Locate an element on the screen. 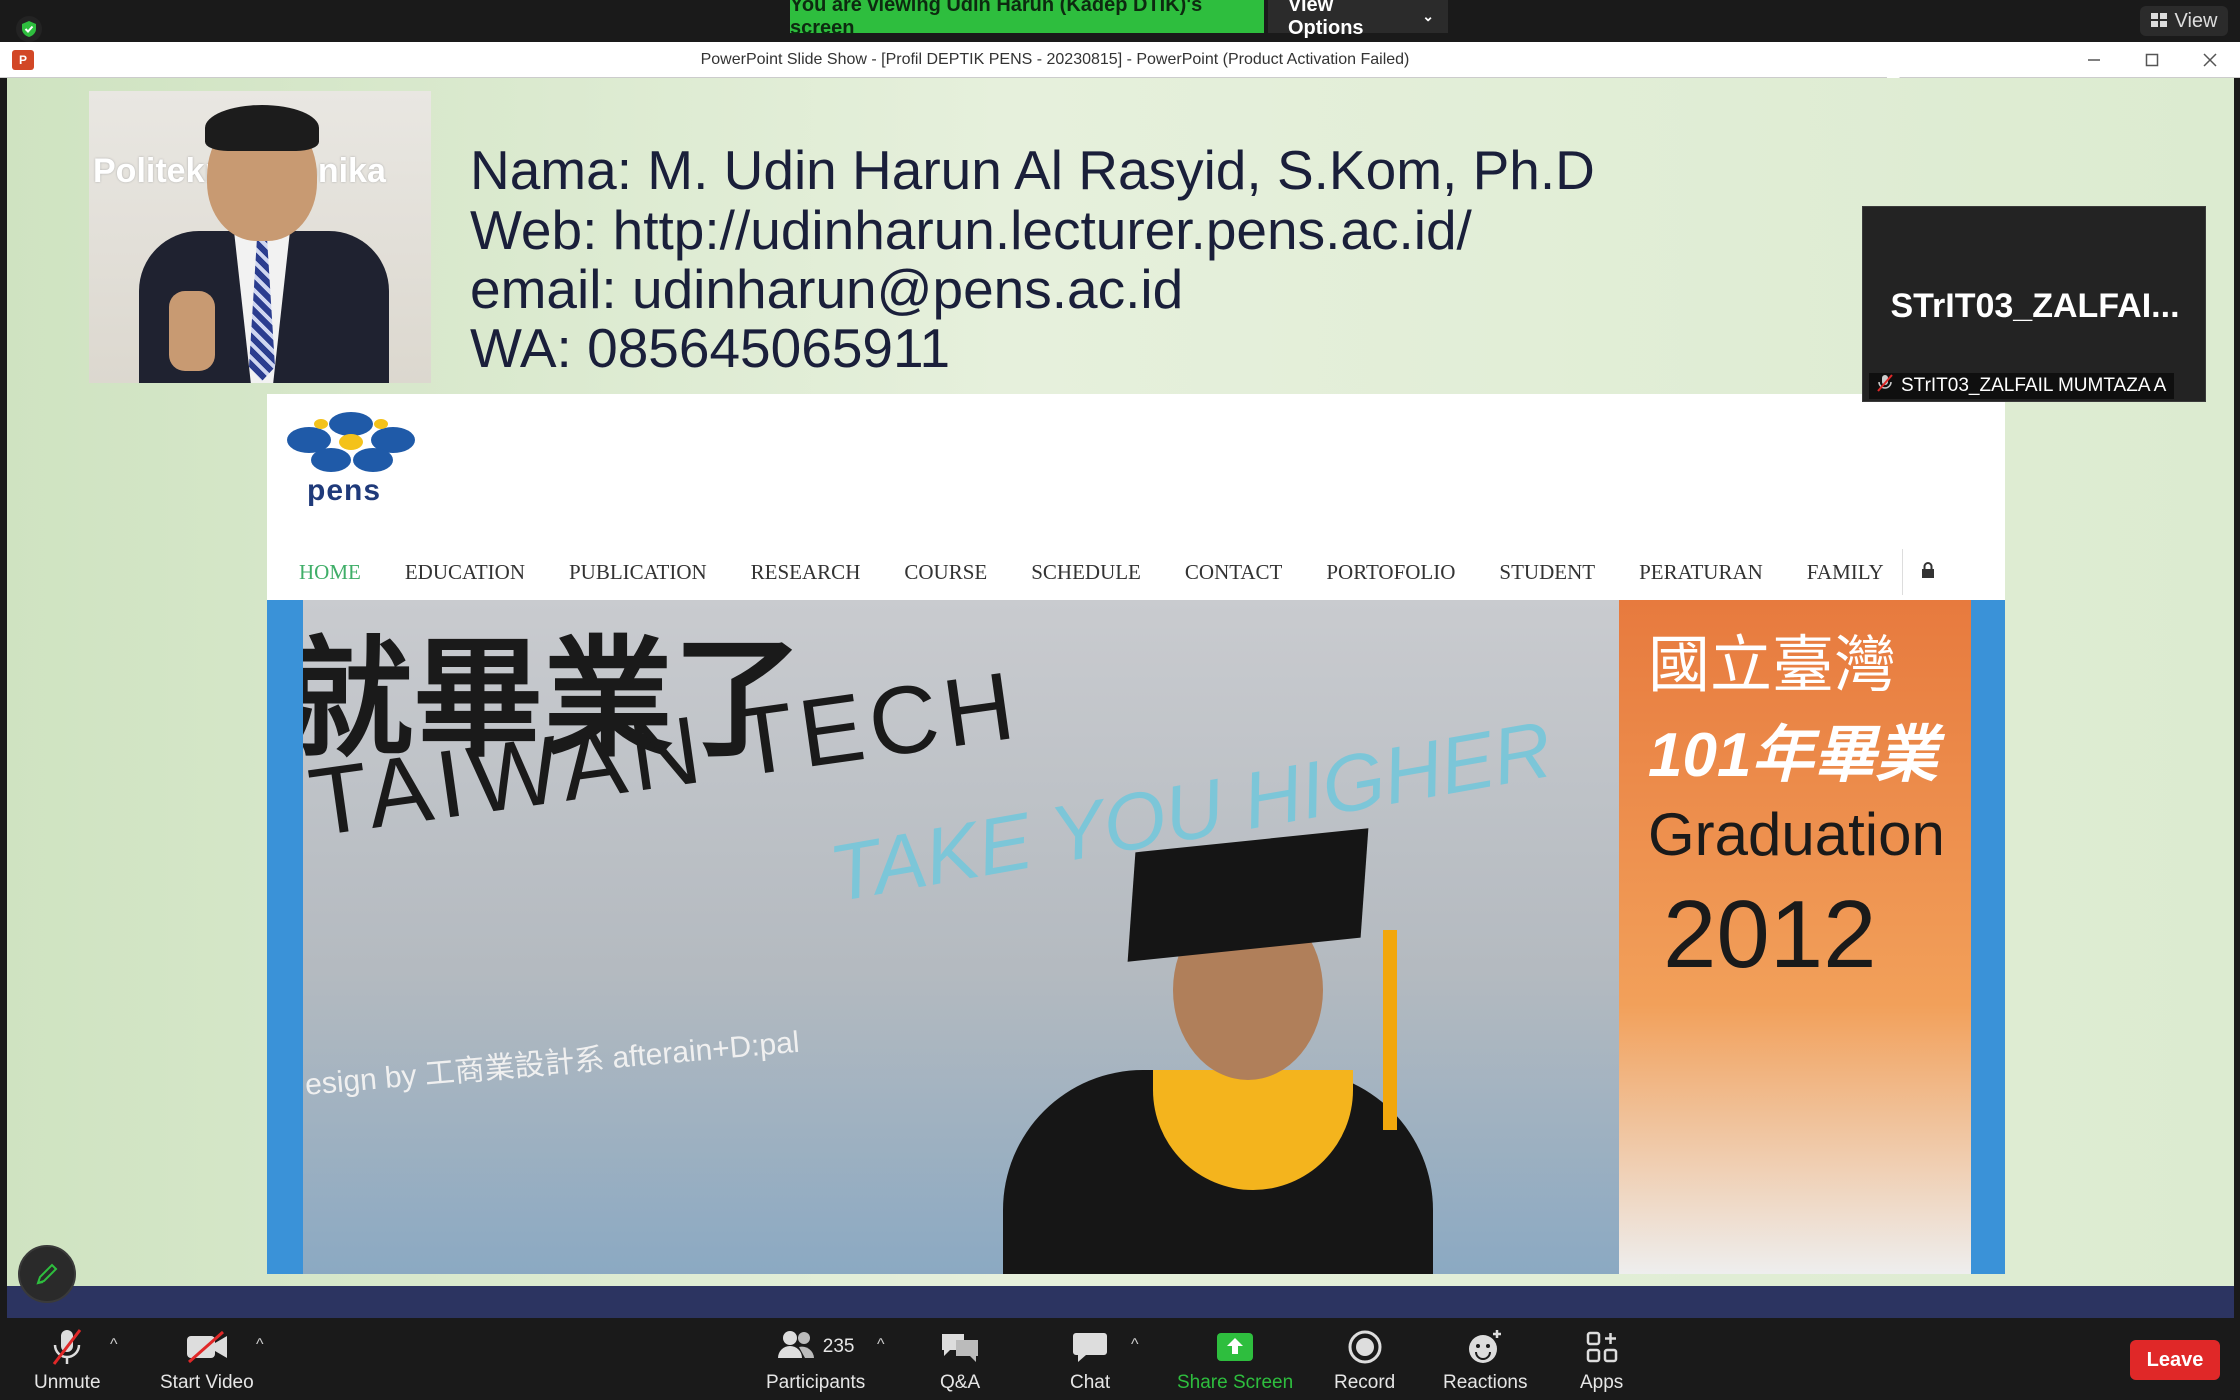 Image resolution: width=2240 pixels, height=1400 pixels. grid-view-icon is located at coordinates (2158, 21).